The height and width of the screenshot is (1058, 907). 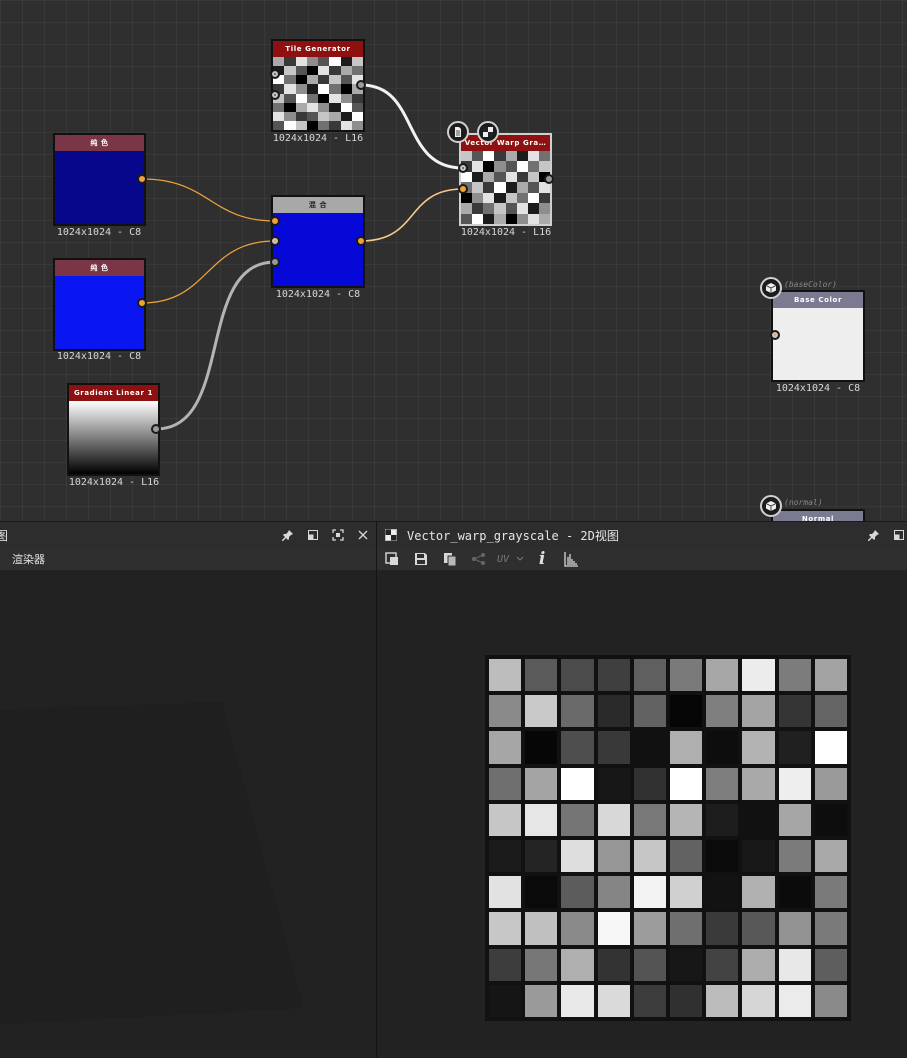 I want to click on texture-preview, so click(x=668, y=838).